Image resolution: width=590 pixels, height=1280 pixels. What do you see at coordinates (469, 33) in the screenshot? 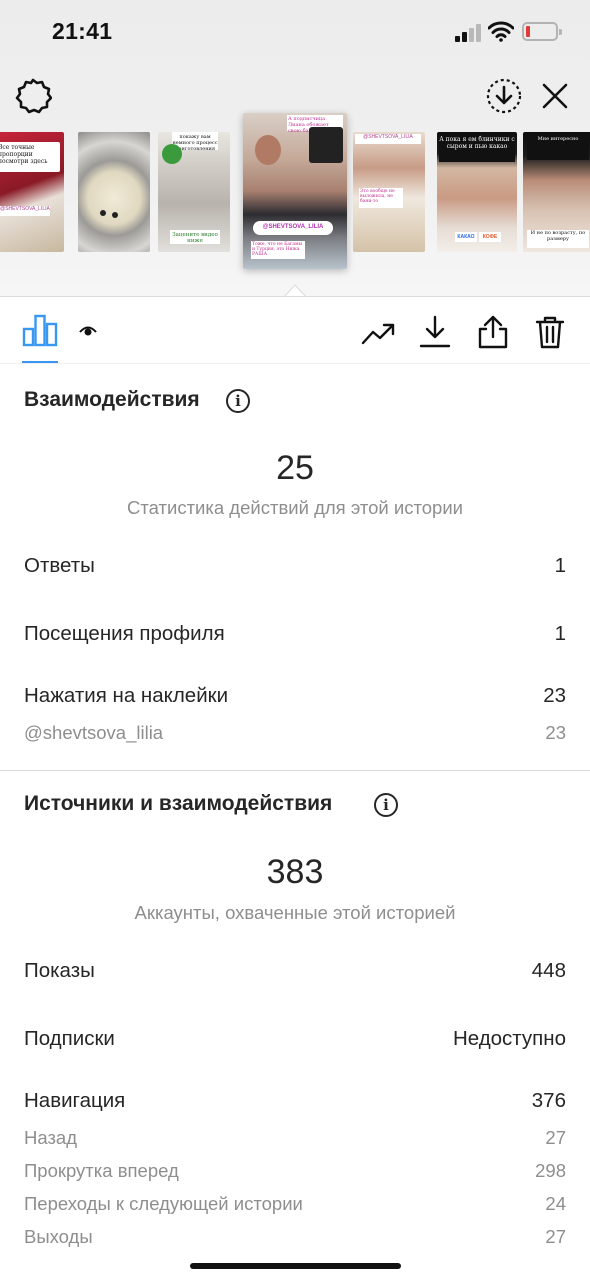
I see `cellular-signal-icon` at bounding box center [469, 33].